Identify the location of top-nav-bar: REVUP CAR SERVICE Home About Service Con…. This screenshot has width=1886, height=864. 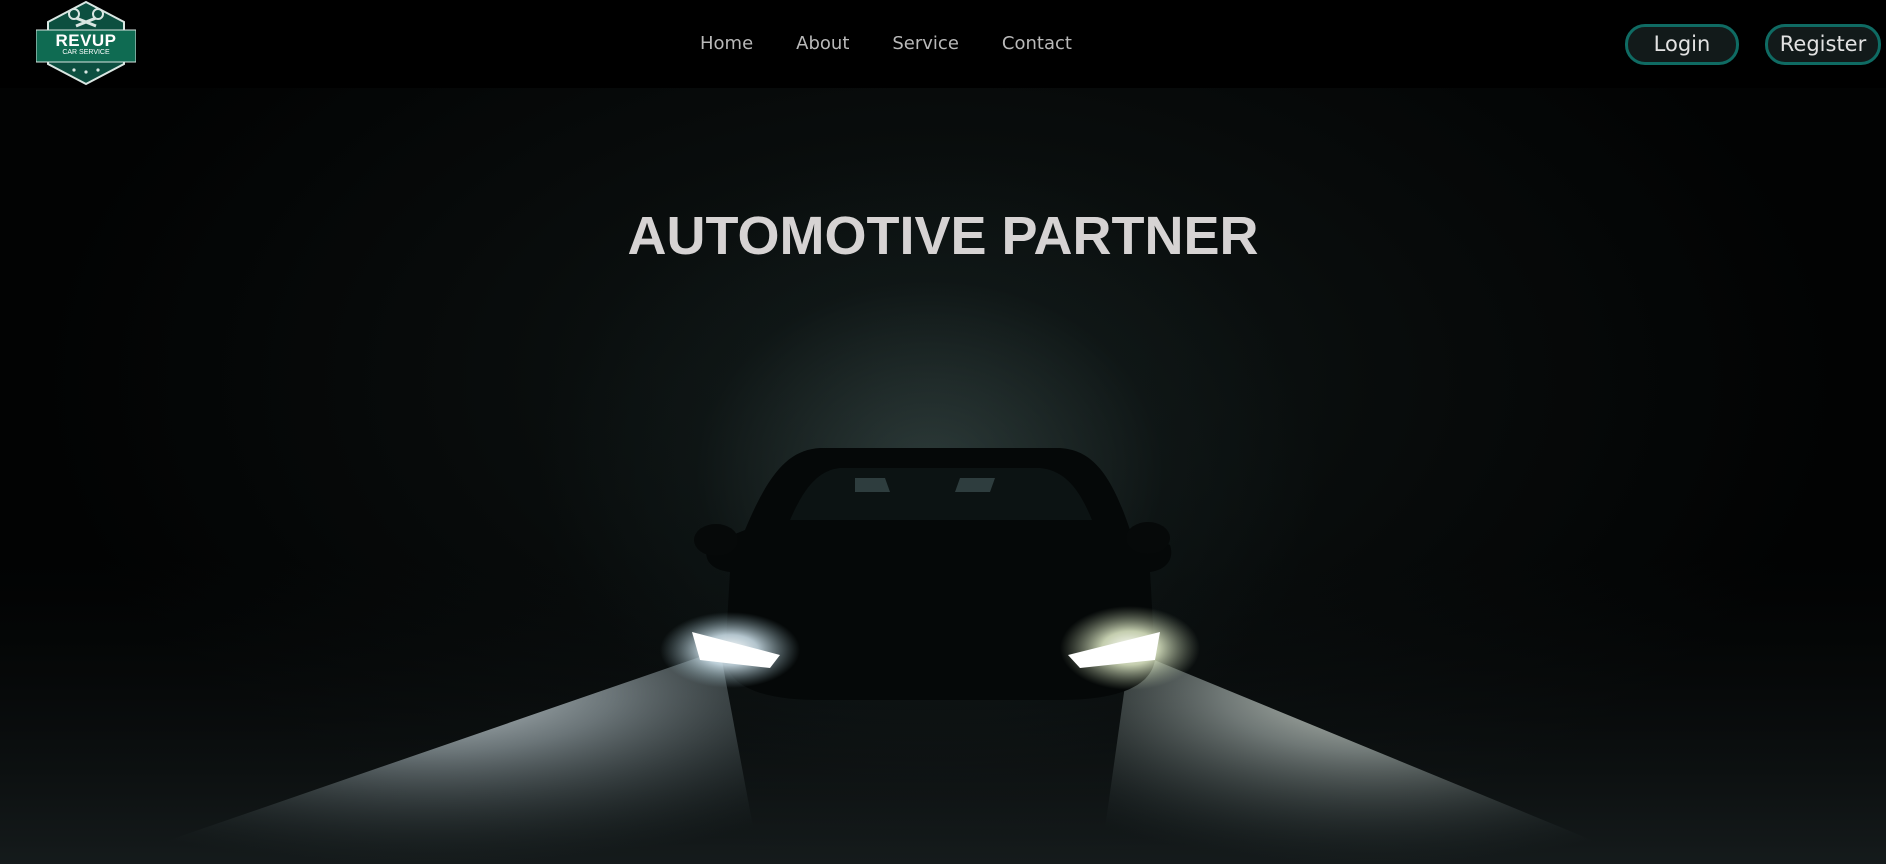
(943, 44).